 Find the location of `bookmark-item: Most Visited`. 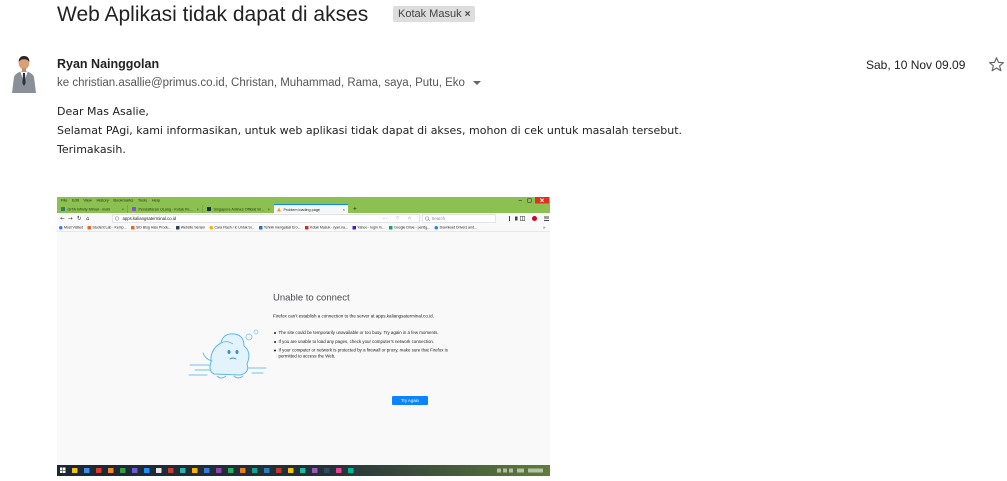

bookmark-item: Most Visited is located at coordinates (71, 228).